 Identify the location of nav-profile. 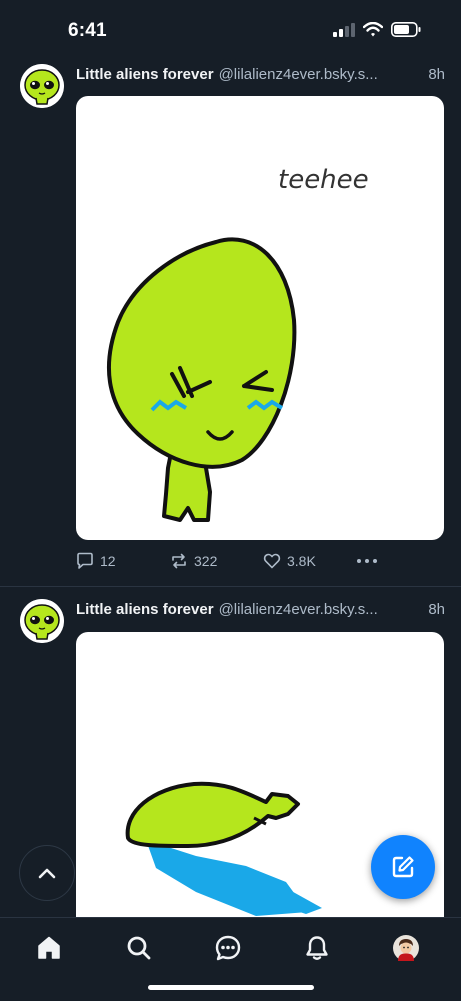
(406, 948).